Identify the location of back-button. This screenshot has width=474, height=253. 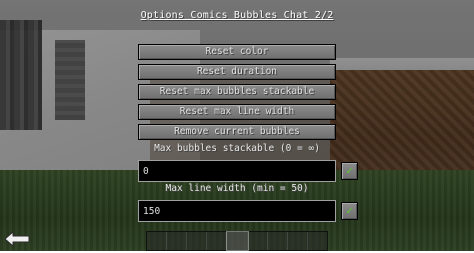
(17, 239).